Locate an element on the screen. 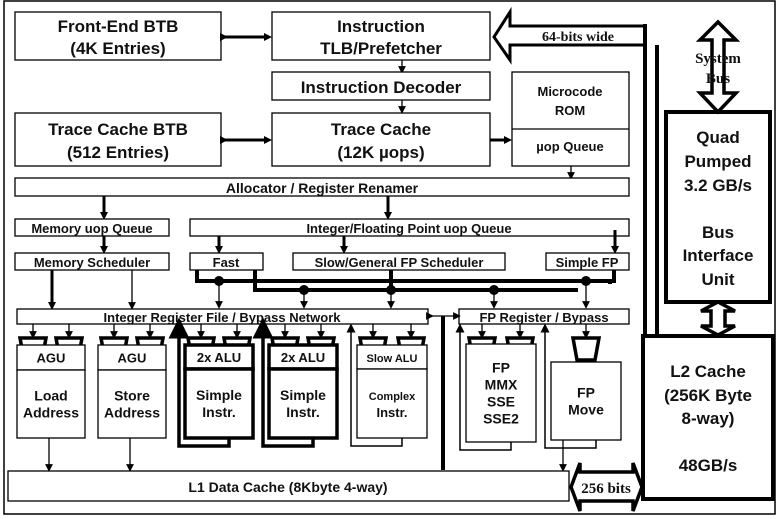 The height and width of the screenshot is (519, 776). execution-unit: AGU LoadAddress is located at coordinates (51, 398).